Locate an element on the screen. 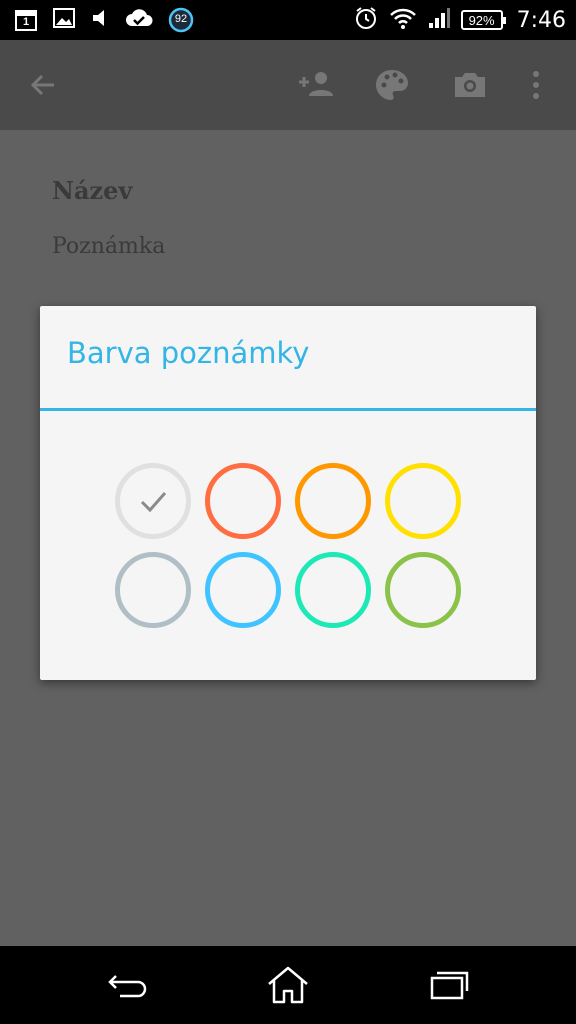 Image resolution: width=576 pixels, height=1024 pixels. color-swatch-green is located at coordinates (423, 590).